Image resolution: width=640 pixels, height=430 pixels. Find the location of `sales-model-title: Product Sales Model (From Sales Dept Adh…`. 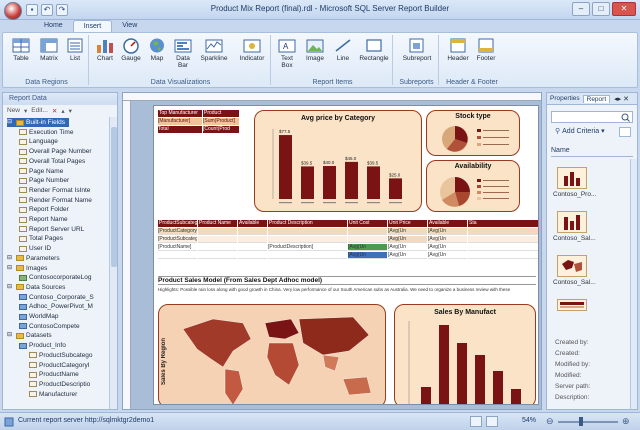

sales-model-title: Product Sales Model (From Sales Dept Adh… is located at coordinates (347, 280).